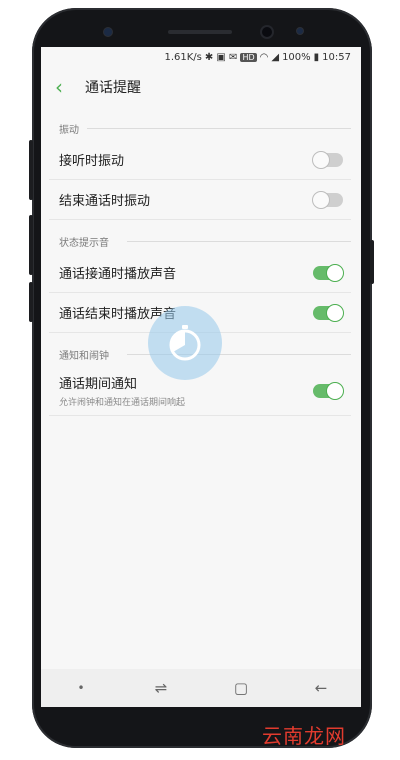 The height and width of the screenshot is (760, 400). Describe the element at coordinates (31, 302) in the screenshot. I see `bixby-button-hardware` at that location.